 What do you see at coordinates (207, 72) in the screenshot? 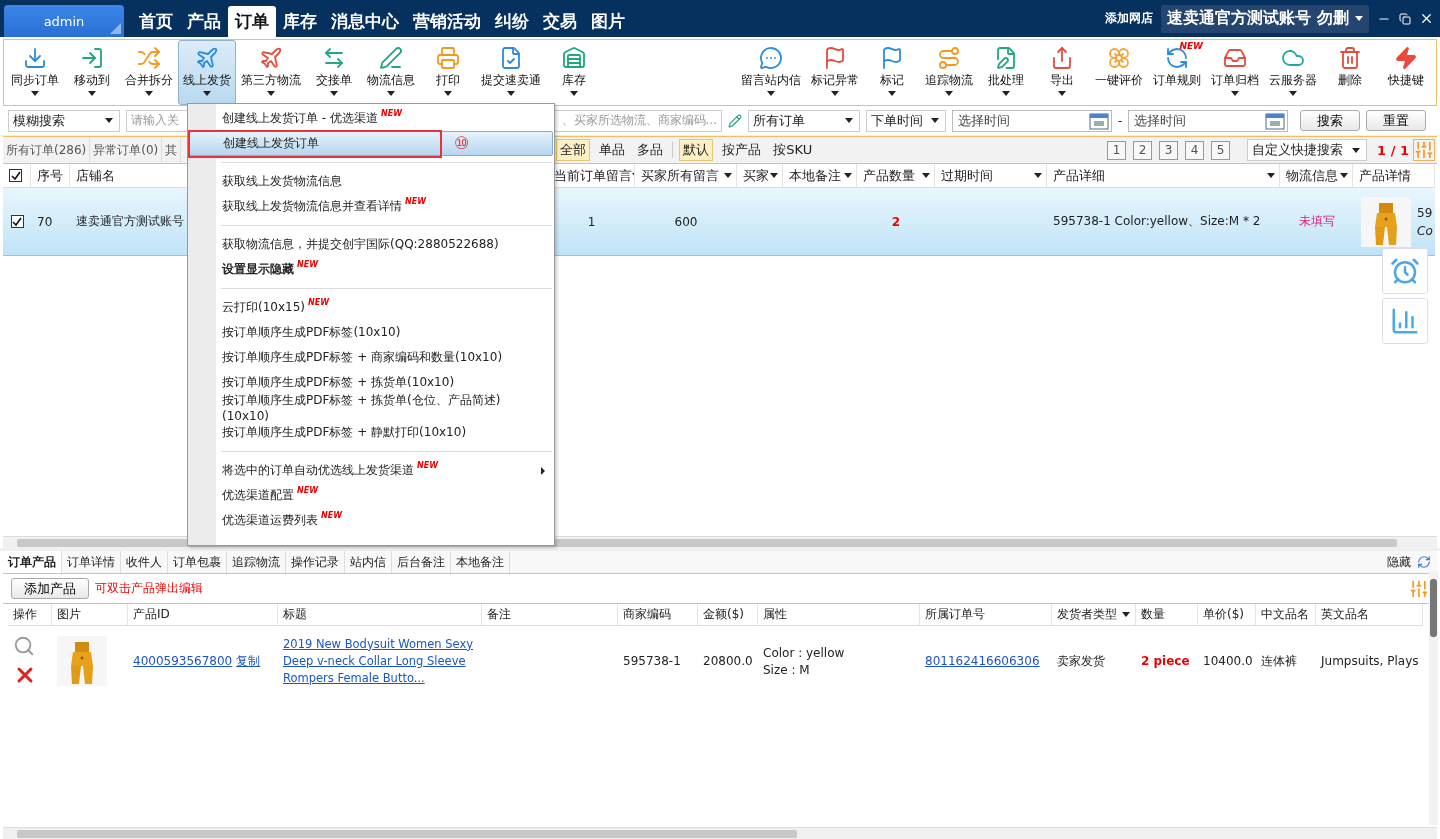
I see `toolbar-button: 线上发货` at bounding box center [207, 72].